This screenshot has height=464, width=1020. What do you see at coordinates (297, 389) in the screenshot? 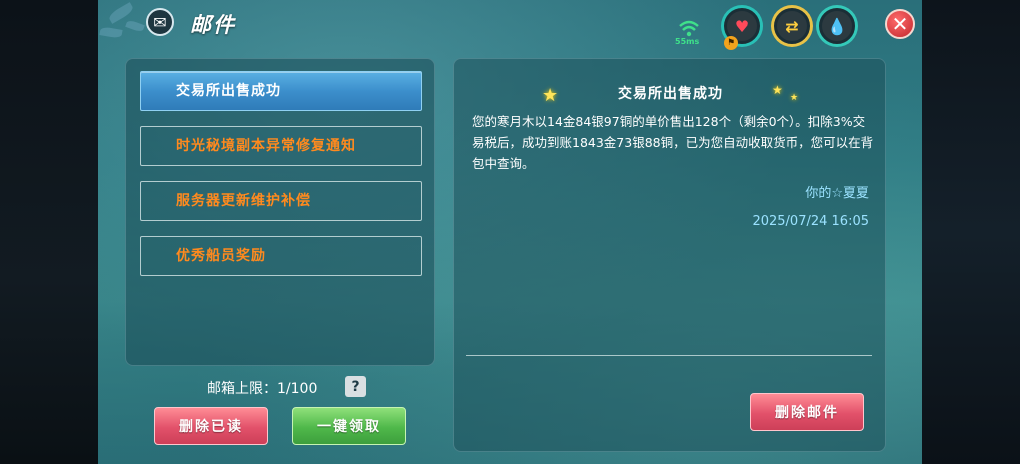
I see `capacity-value: 1/100` at bounding box center [297, 389].